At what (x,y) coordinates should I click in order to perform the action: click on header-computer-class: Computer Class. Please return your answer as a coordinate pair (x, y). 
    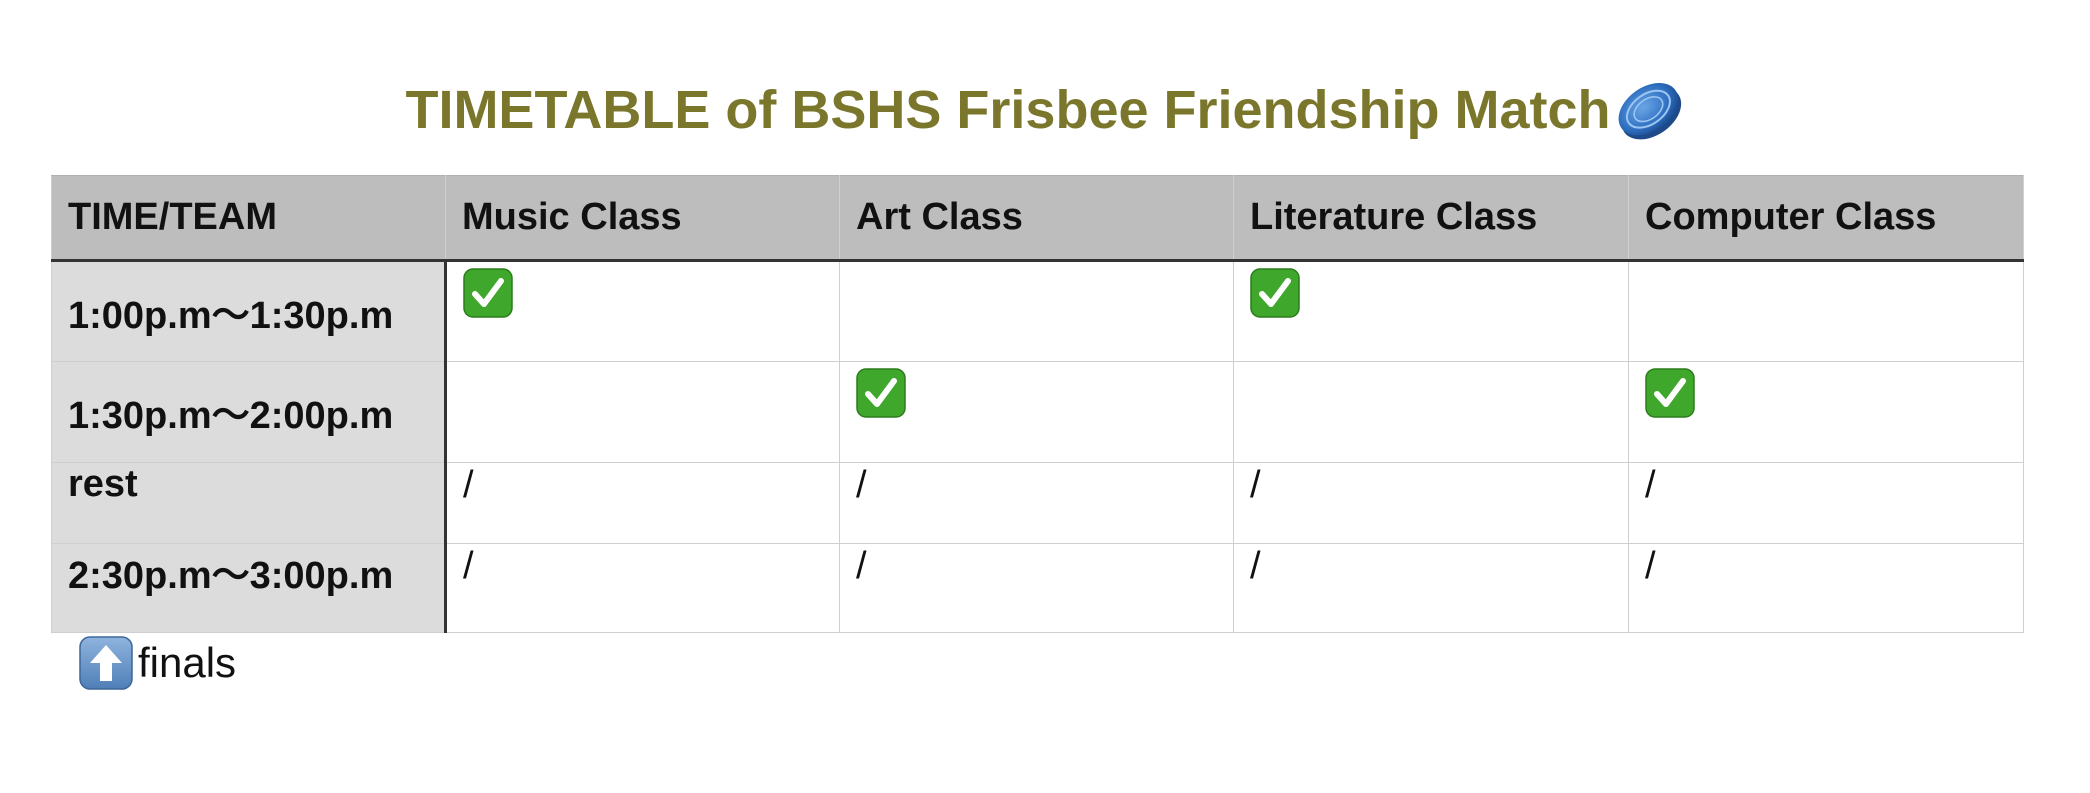
    Looking at the image, I should click on (1826, 218).